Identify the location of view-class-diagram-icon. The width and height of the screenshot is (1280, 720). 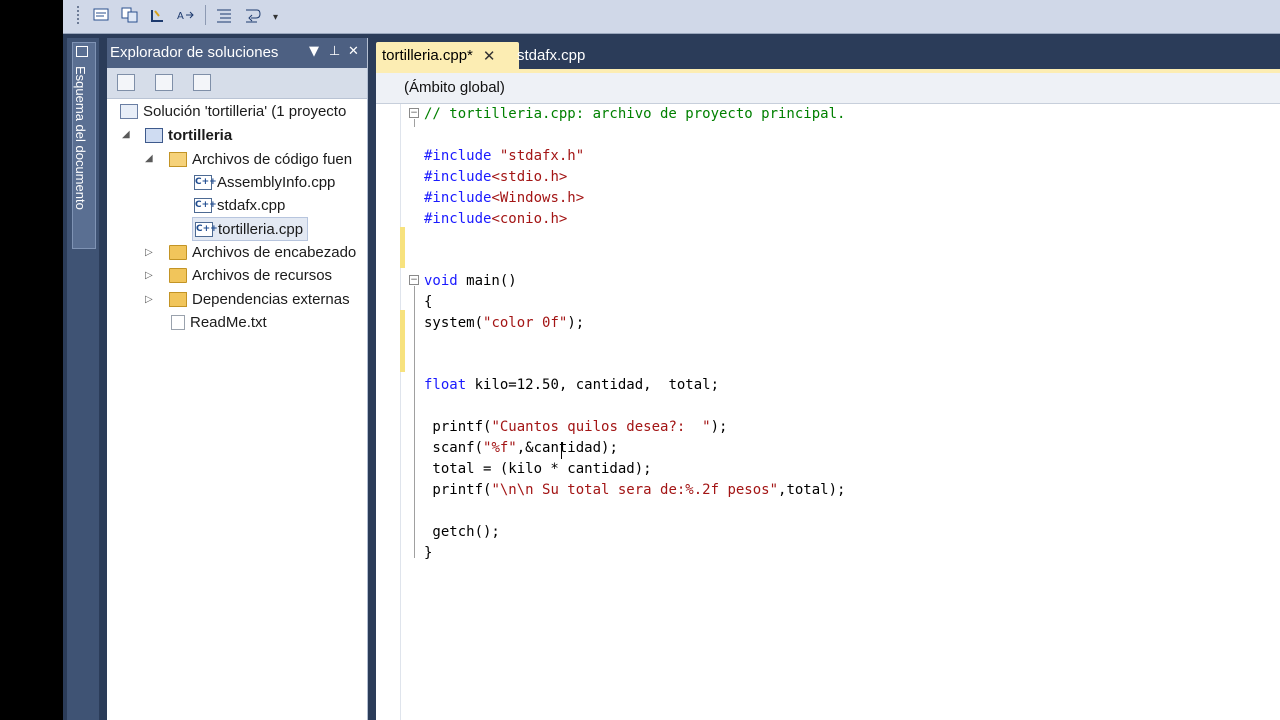
(202, 82).